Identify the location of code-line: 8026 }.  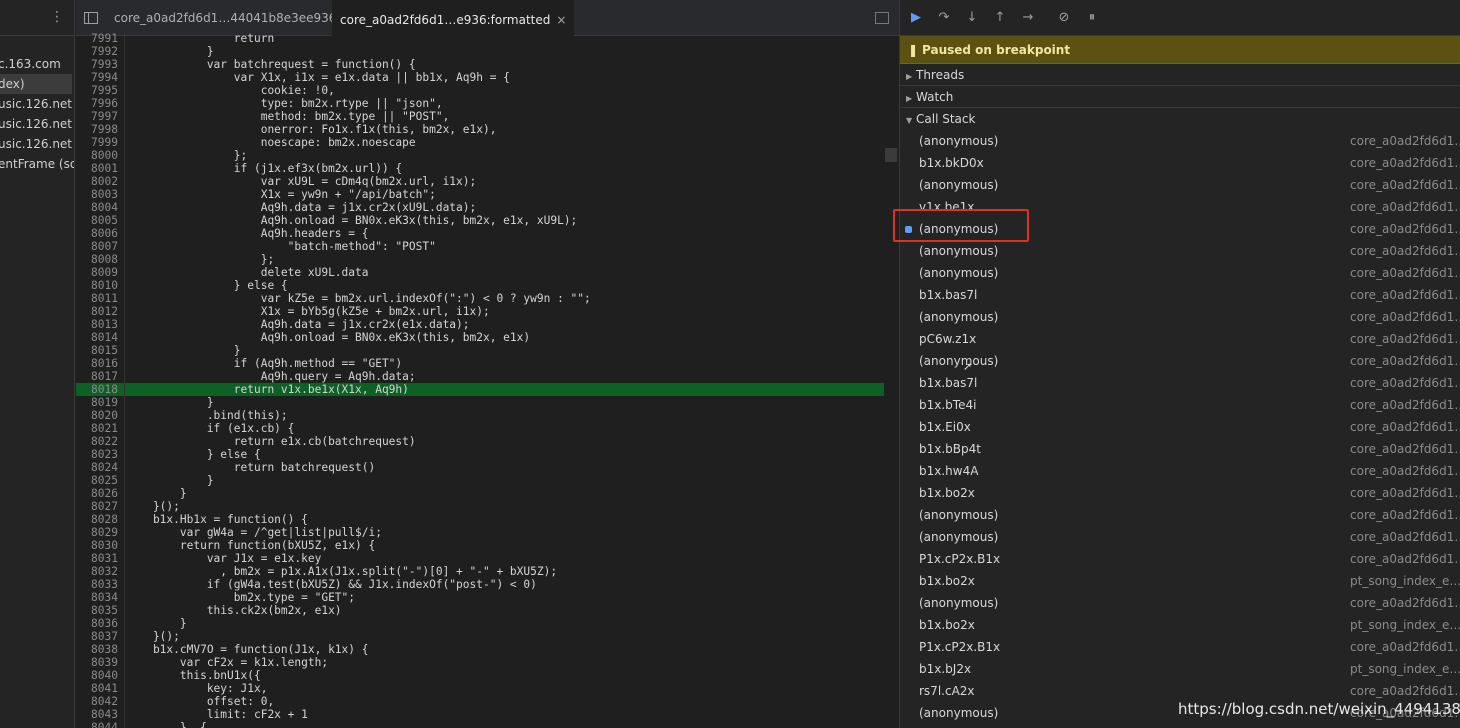
(480, 493).